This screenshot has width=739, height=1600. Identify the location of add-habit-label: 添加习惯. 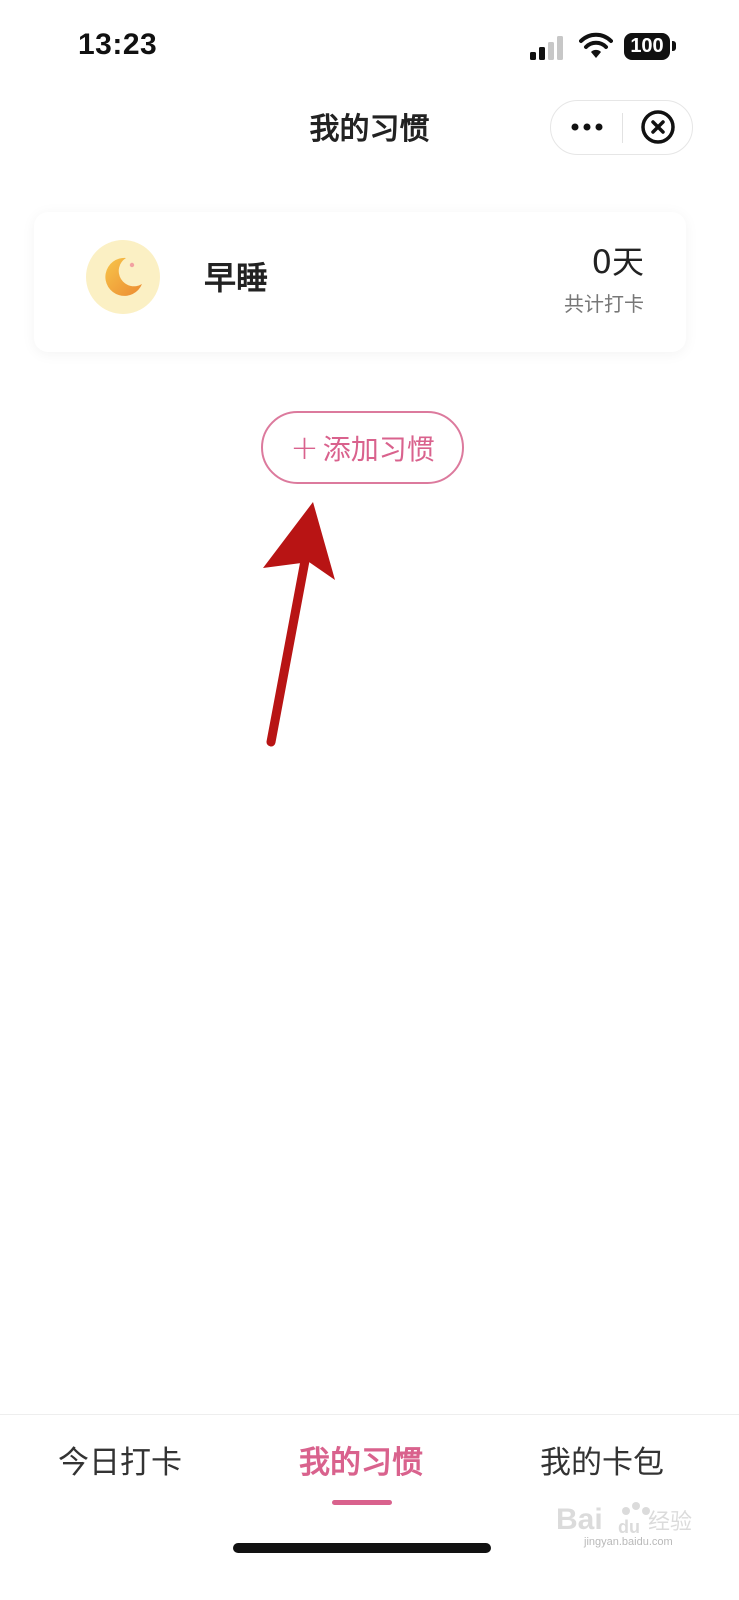
(378, 449).